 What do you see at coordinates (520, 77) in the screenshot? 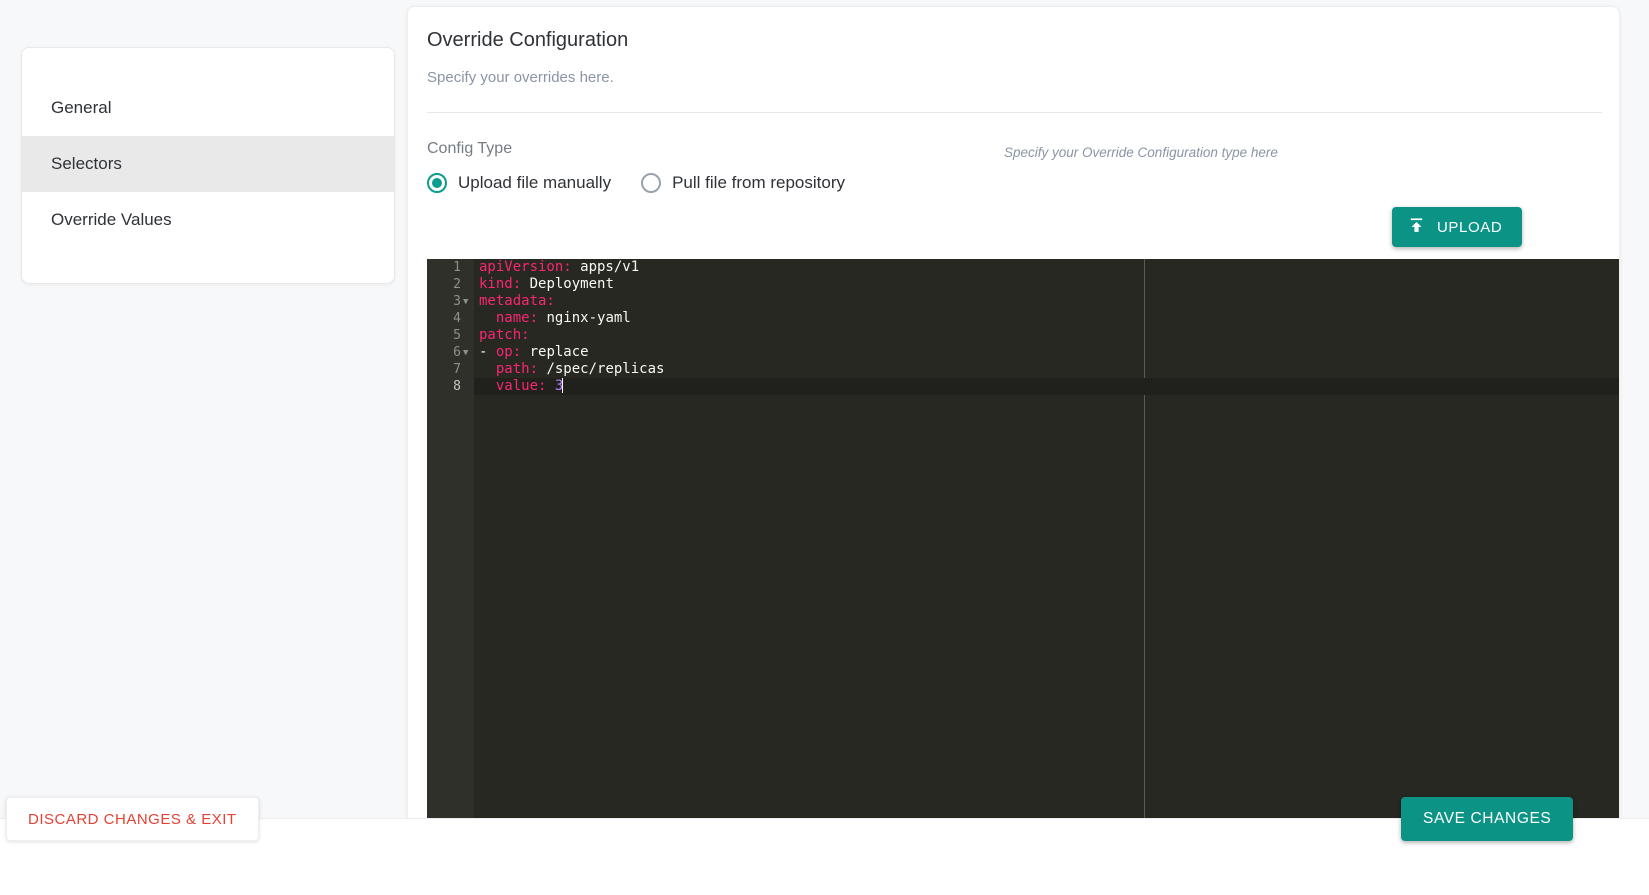
I see `page-subtitle: Specify your overrides here.` at bounding box center [520, 77].